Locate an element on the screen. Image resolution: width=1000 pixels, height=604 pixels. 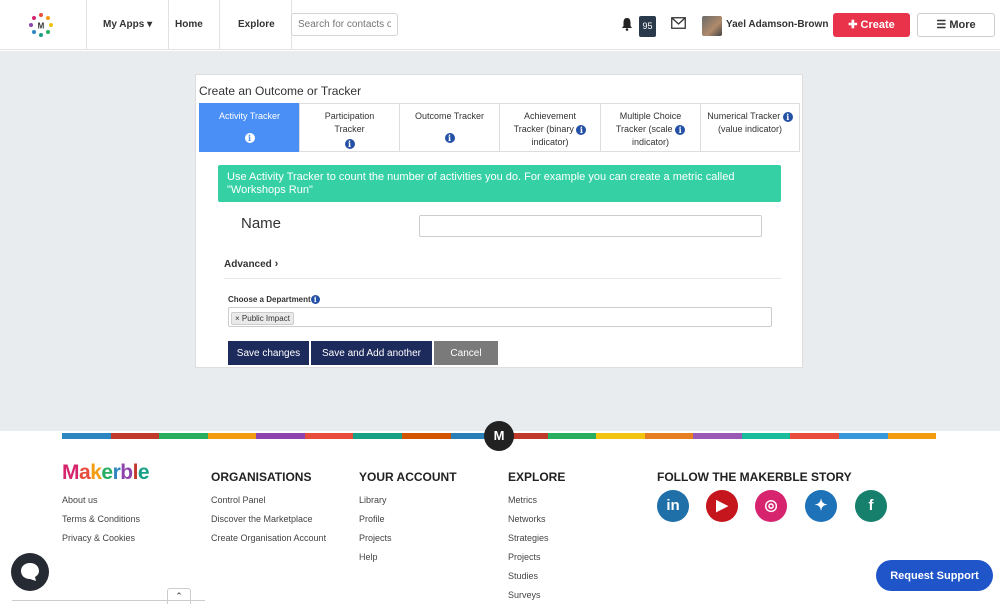
create-button-label: Create is located at coordinates (877, 25).